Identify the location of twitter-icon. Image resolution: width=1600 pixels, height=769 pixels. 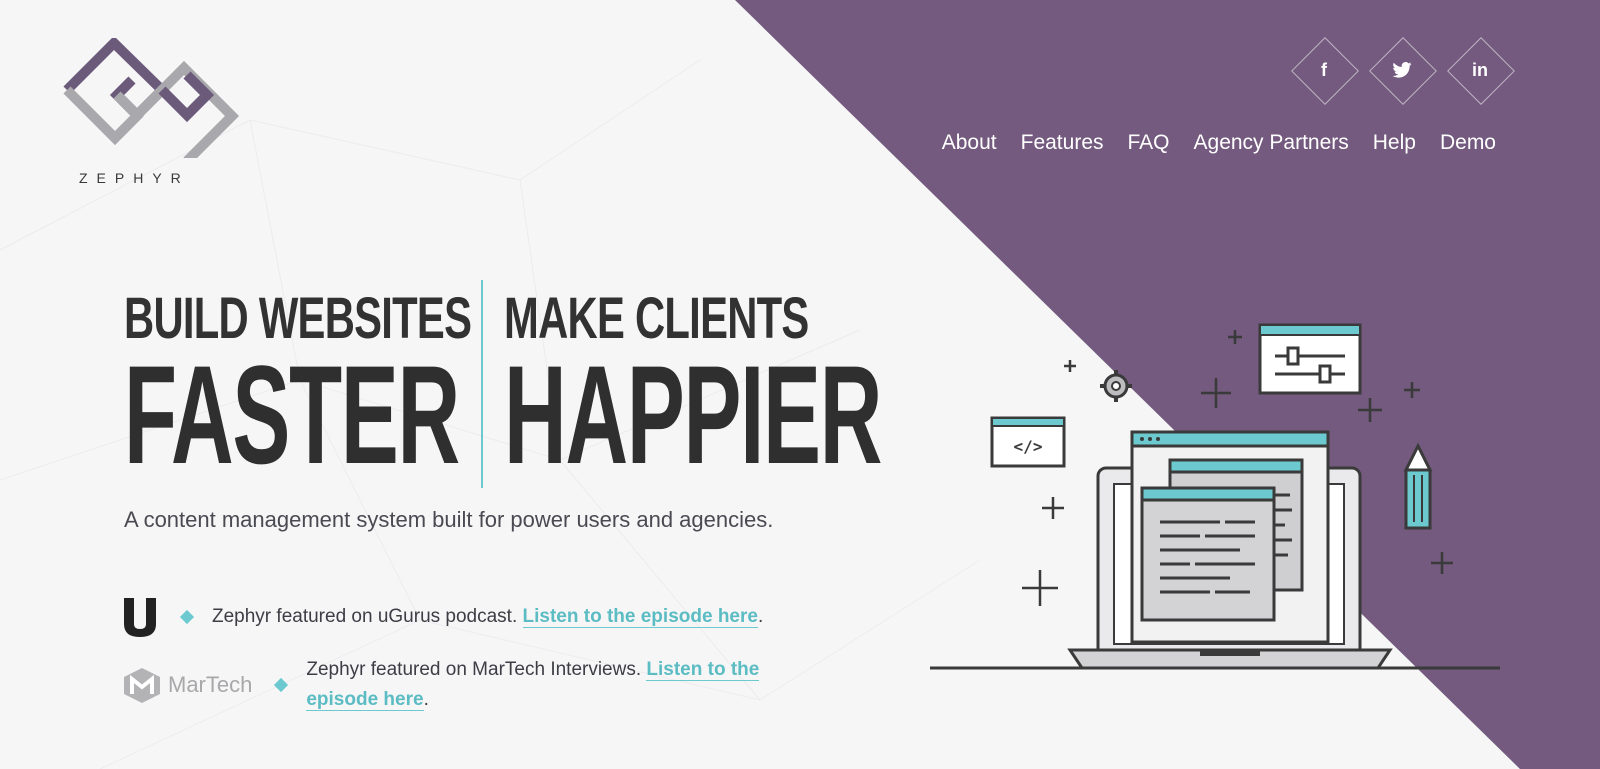
(1402, 70).